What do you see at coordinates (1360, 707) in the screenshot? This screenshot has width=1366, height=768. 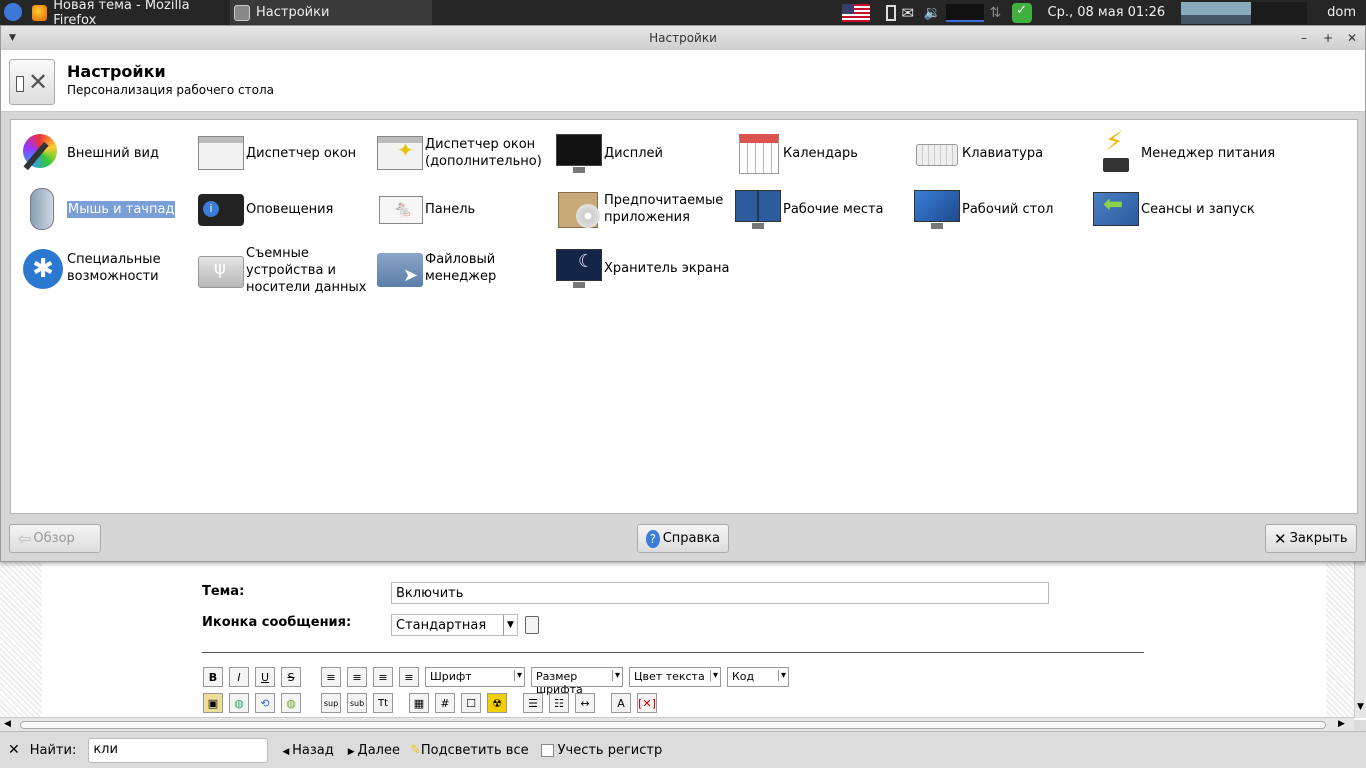 I see `scroll-down-icon: ▼` at bounding box center [1360, 707].